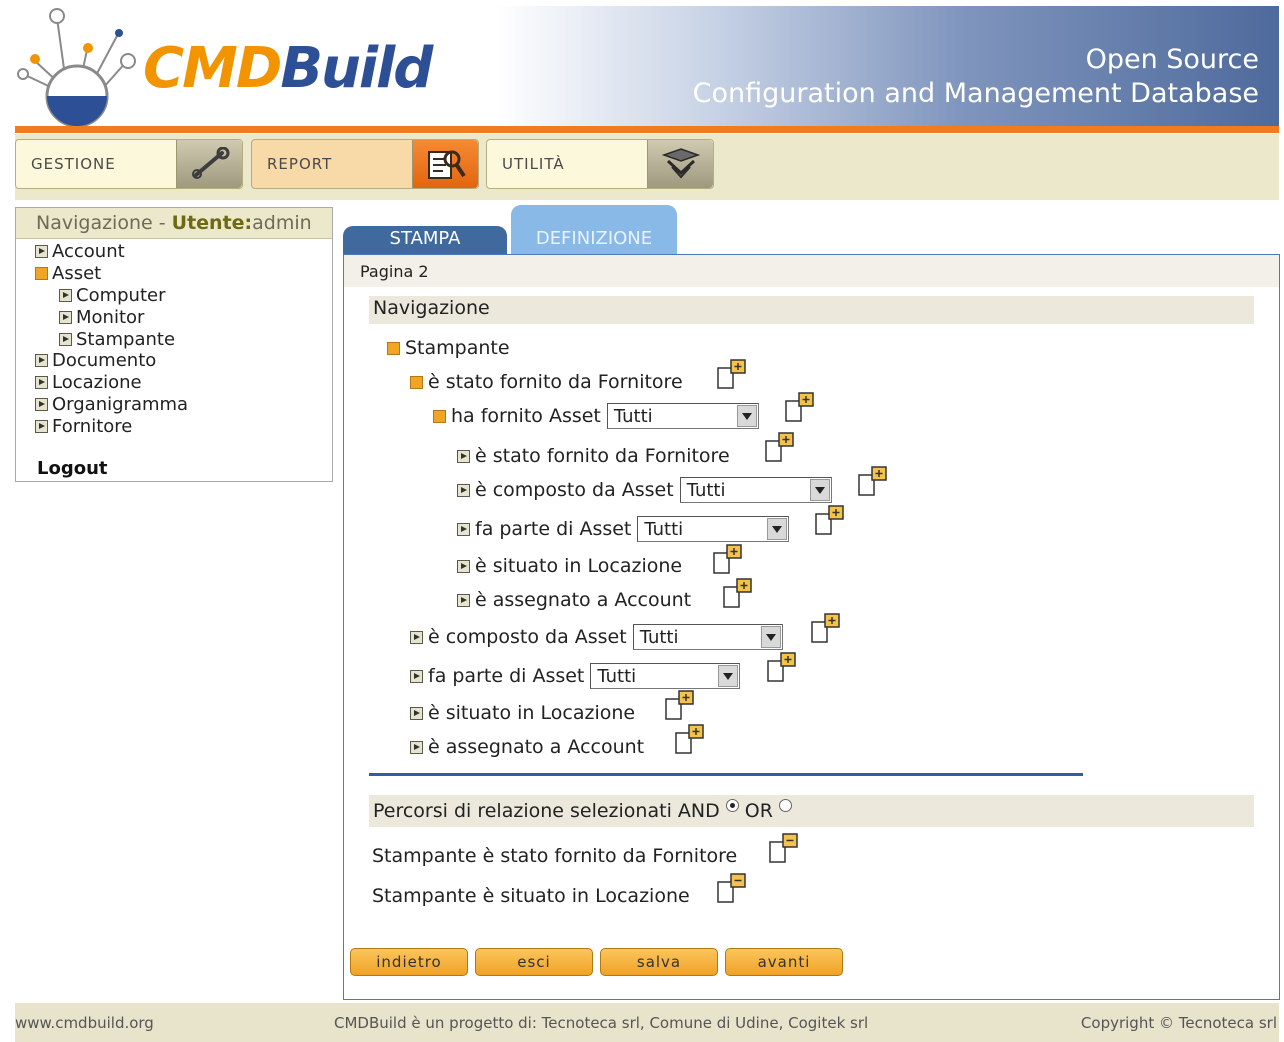 This screenshot has width=1284, height=1042. Describe the element at coordinates (68, 273) in the screenshot. I see `nav-tree-item-asset: Asset` at that location.